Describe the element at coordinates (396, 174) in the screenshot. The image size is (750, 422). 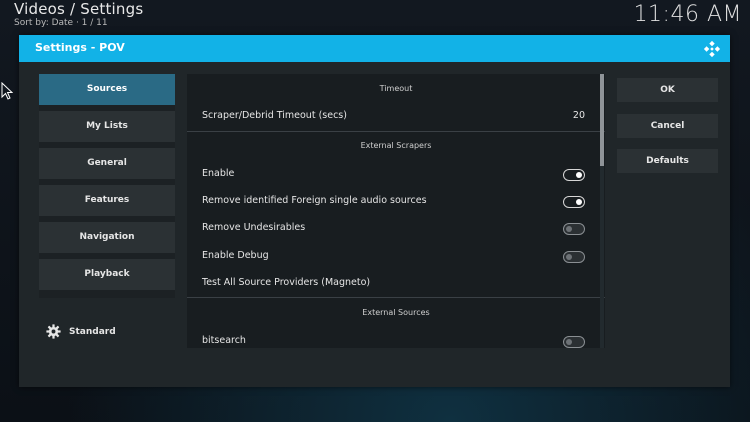
I see `setting-enable: Enable` at that location.